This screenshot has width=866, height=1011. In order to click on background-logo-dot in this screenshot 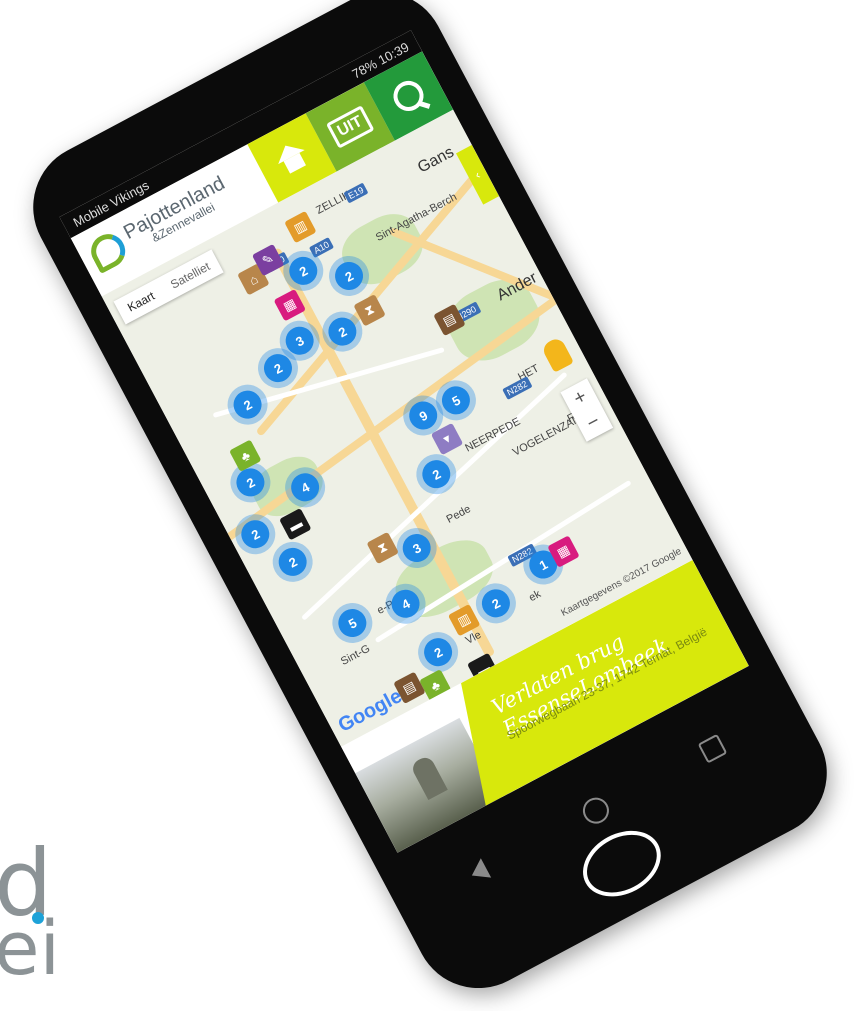, I will do `click(38, 918)`.